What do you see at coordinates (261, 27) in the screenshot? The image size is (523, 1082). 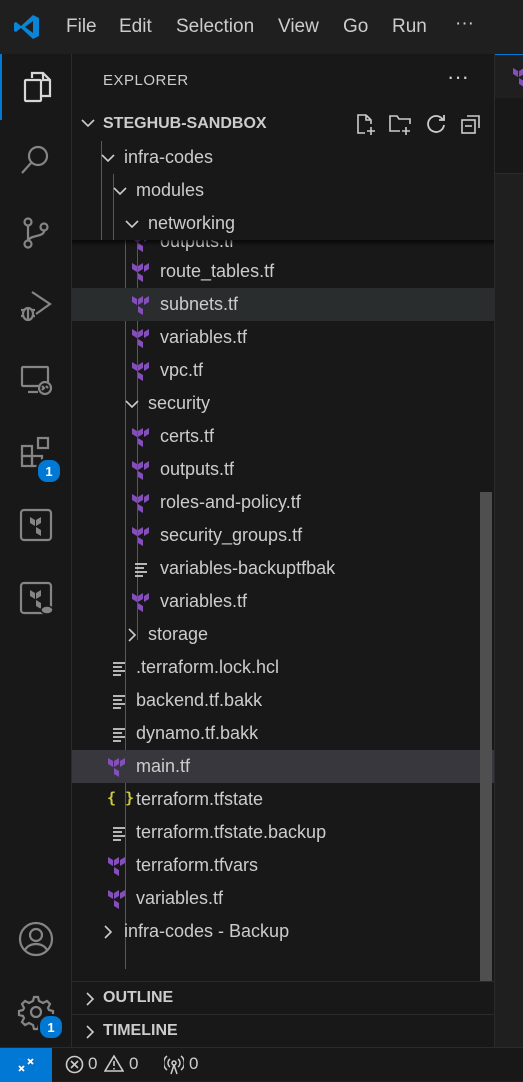 I see `title-bar: File Edit Selection View Go Run ···` at bounding box center [261, 27].